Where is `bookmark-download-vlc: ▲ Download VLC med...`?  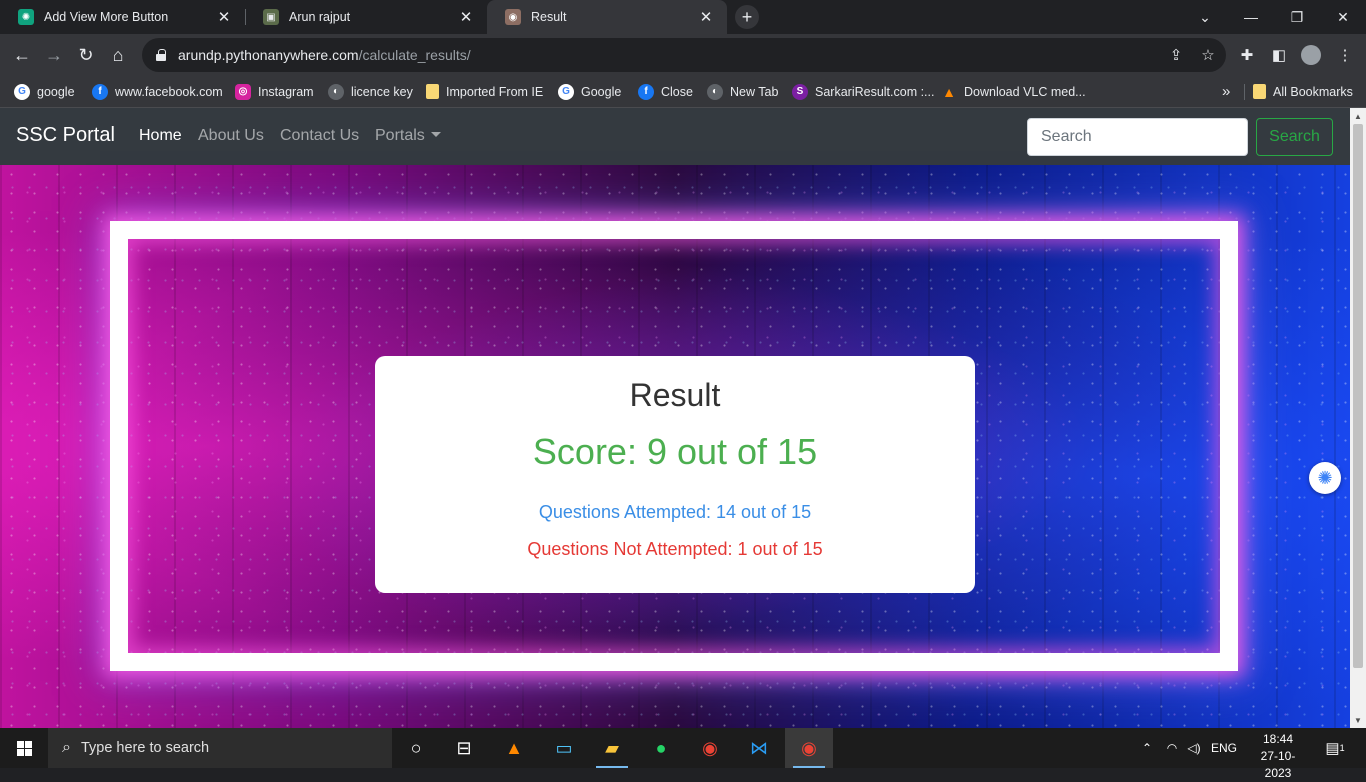 bookmark-download-vlc: ▲ Download VLC med... is located at coordinates (1013, 91).